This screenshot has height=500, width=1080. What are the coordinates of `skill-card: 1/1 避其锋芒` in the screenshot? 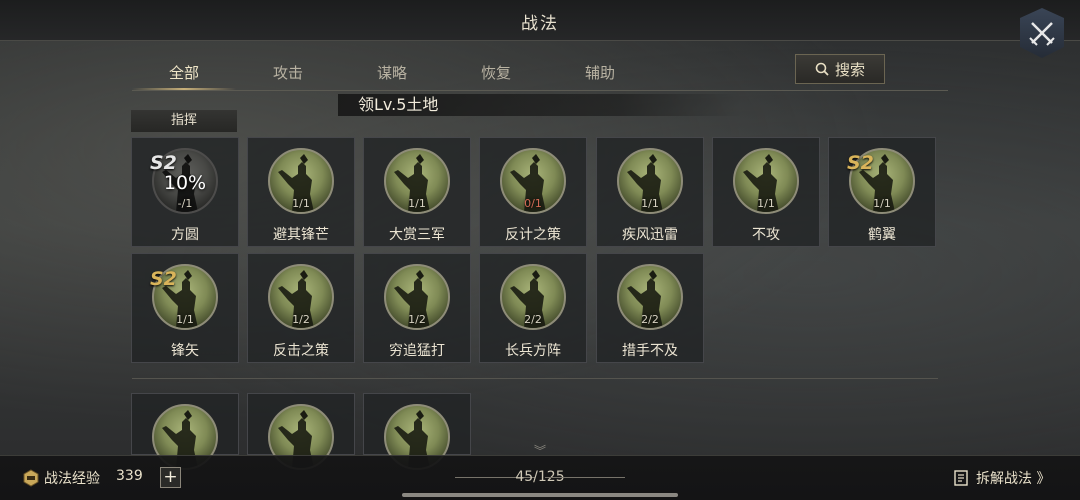 It's located at (301, 192).